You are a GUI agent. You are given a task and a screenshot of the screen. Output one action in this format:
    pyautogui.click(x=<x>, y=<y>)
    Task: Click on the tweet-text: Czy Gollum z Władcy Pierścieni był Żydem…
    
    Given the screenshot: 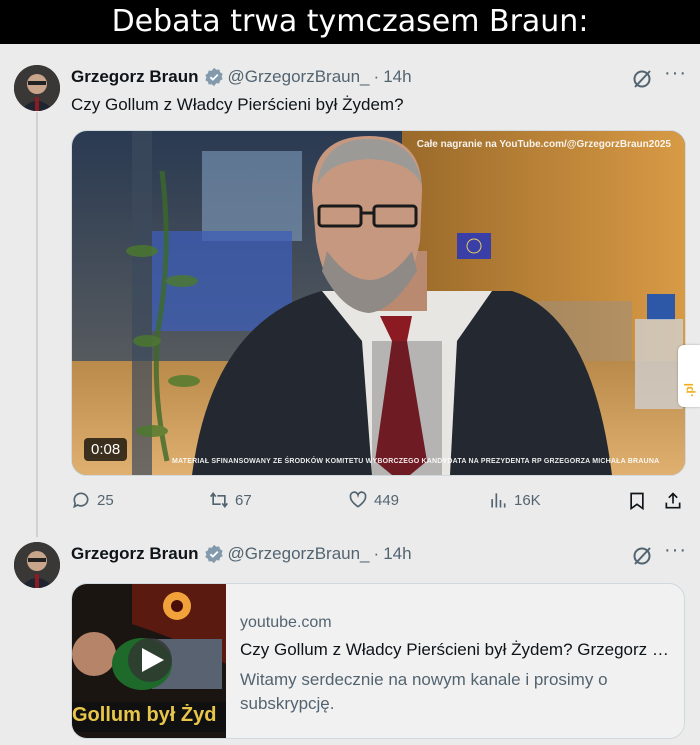 What is the action you would take?
    pyautogui.click(x=237, y=104)
    